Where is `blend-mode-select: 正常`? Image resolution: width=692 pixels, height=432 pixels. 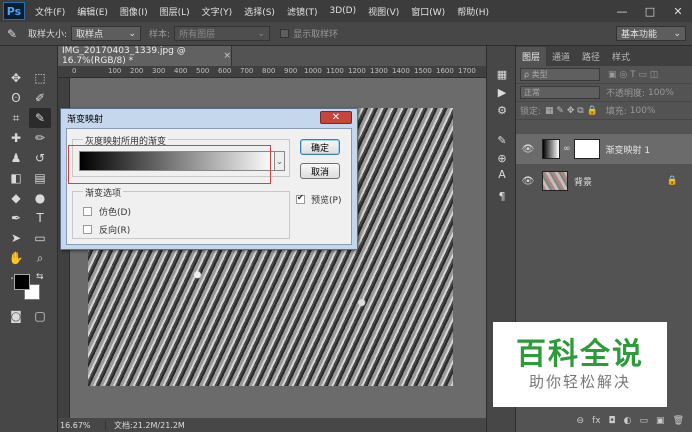 blend-mode-select: 正常 is located at coordinates (560, 92).